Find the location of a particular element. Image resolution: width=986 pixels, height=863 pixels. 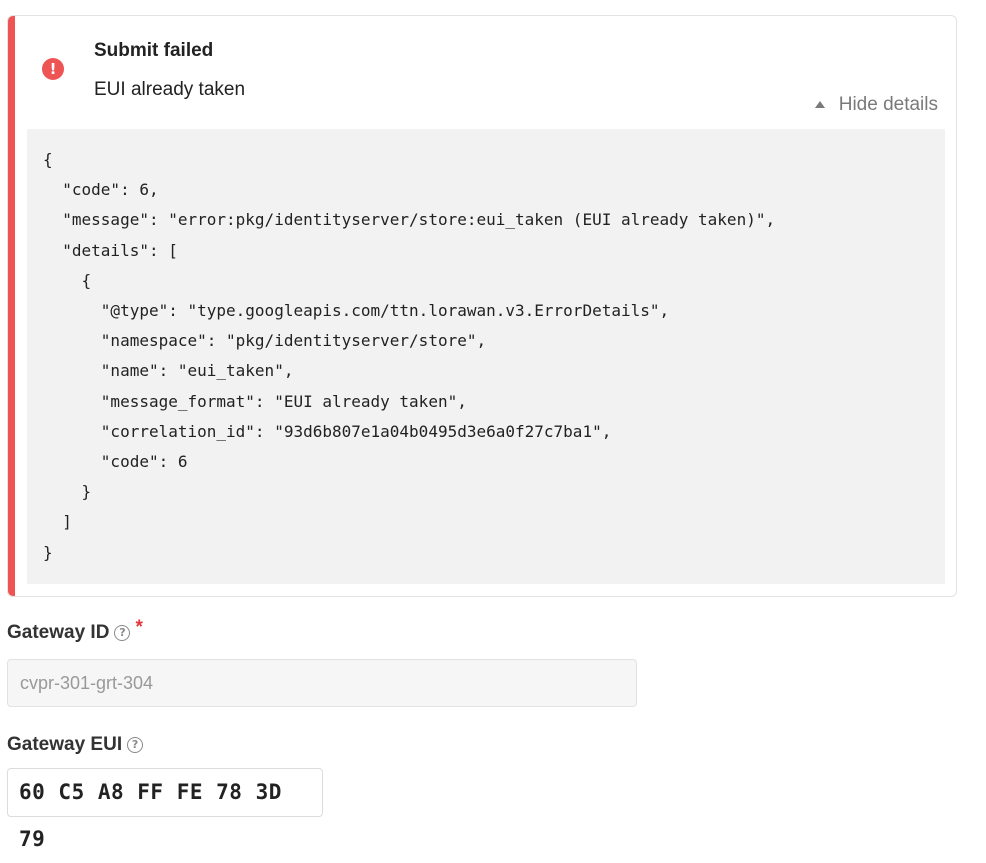

error-title: Submit failed is located at coordinates (154, 50).